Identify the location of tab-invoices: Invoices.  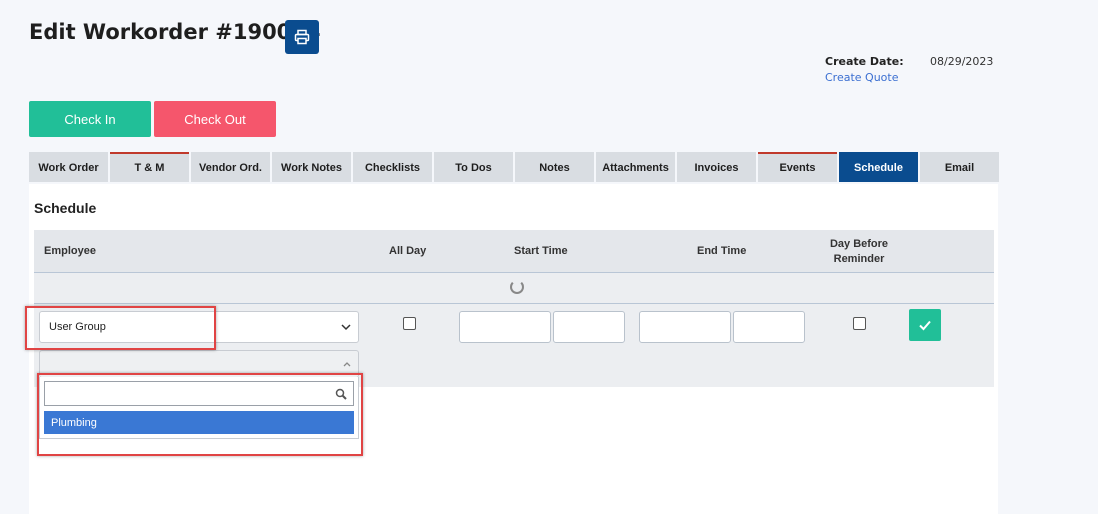
(716, 167).